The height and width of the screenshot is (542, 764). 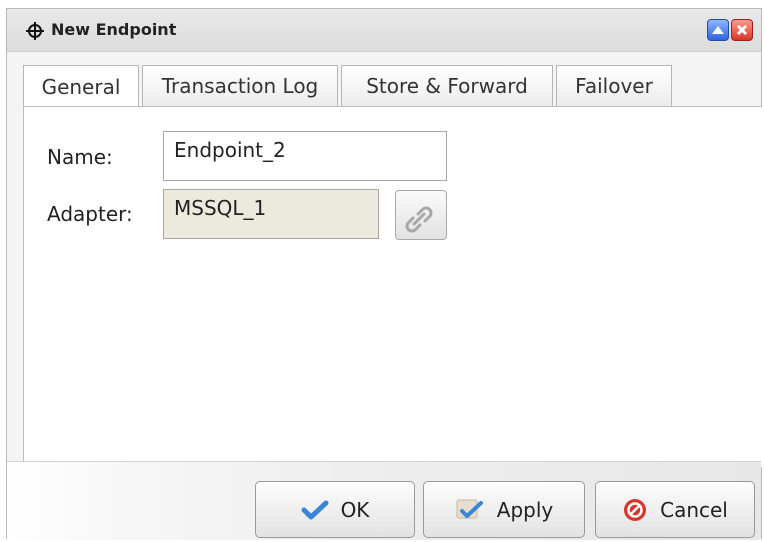 What do you see at coordinates (90, 214) in the screenshot?
I see `adapter-label: Adapter:` at bounding box center [90, 214].